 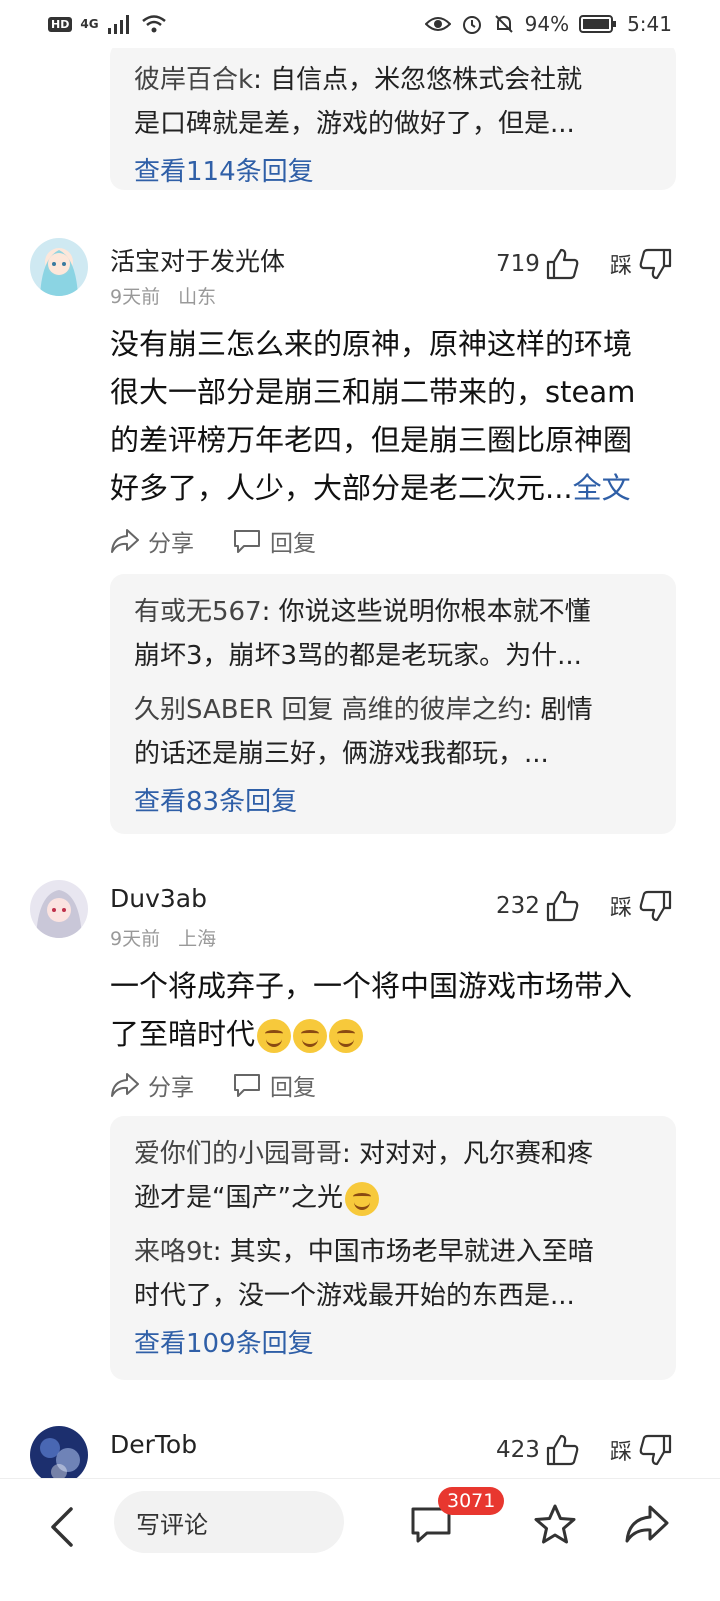 I want to click on comment-username: 活宝对于发光体, so click(x=197, y=260).